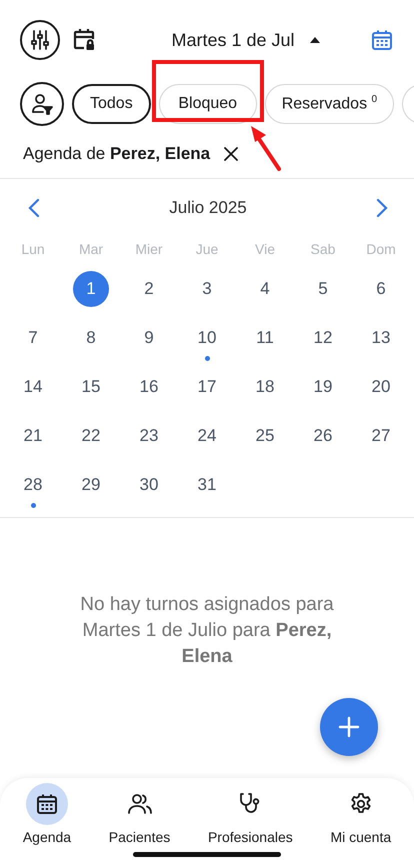  Describe the element at coordinates (91, 288) in the screenshot. I see `calendar-day: 1` at that location.